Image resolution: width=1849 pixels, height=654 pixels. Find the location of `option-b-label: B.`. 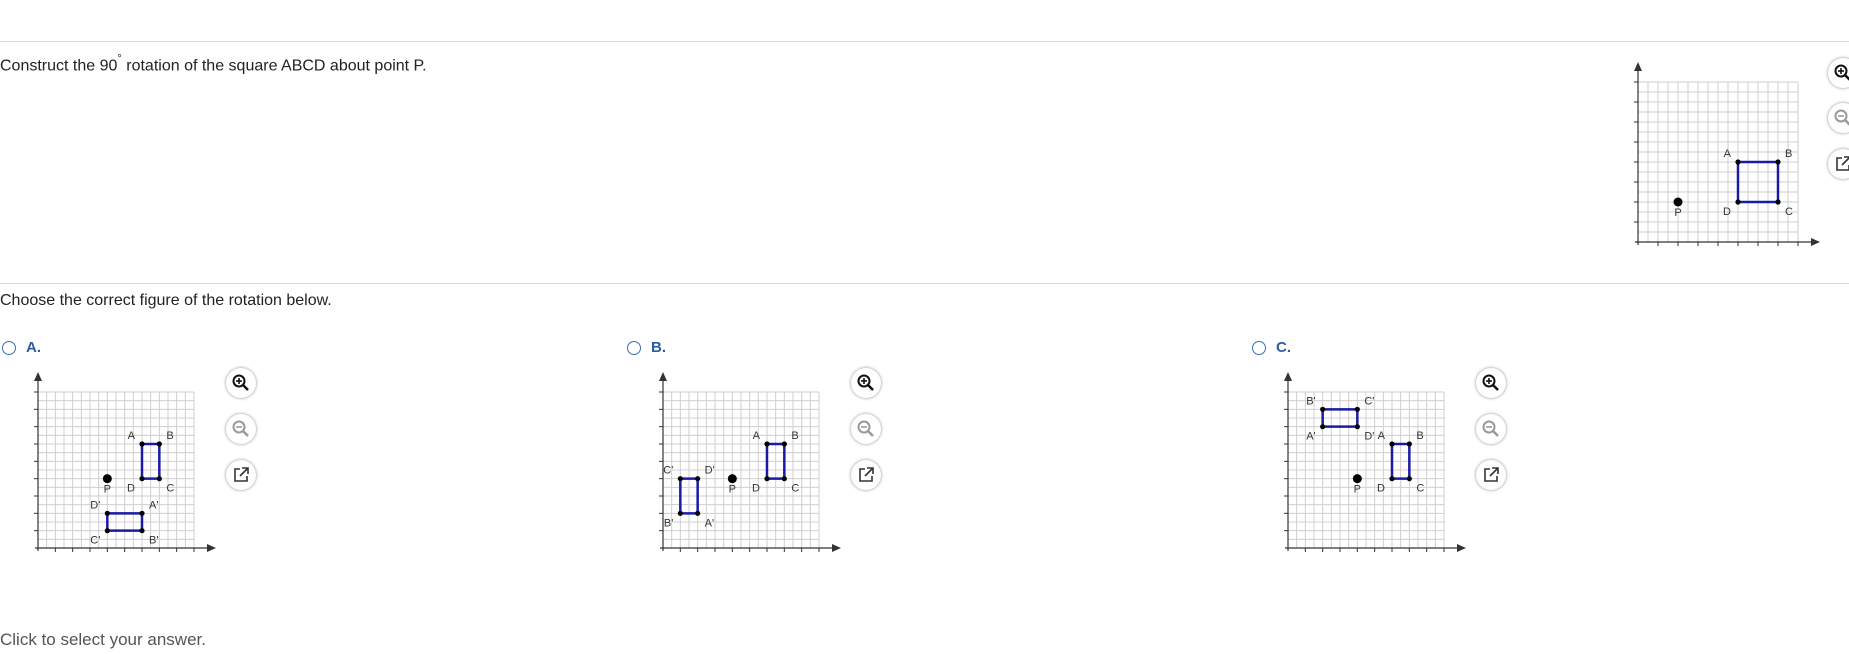

option-b-label: B. is located at coordinates (658, 347).